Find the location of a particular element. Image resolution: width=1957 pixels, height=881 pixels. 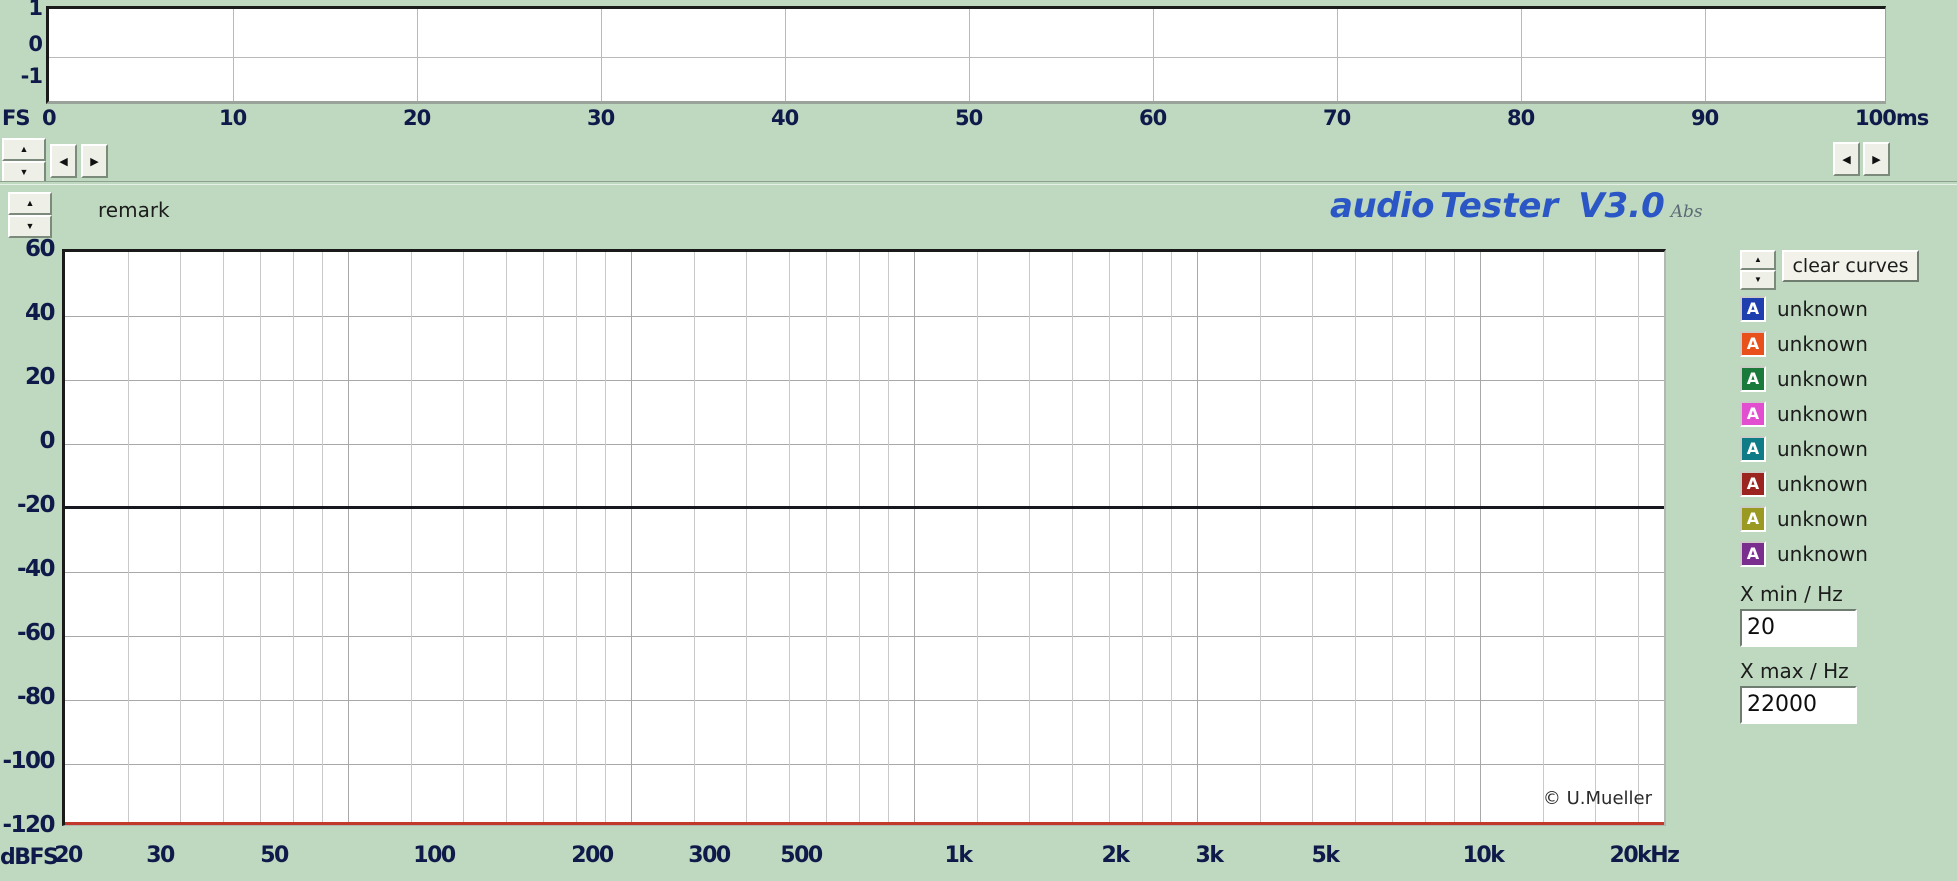

spectrum-vscale-spinner: ▲ ▼ is located at coordinates (30, 215).